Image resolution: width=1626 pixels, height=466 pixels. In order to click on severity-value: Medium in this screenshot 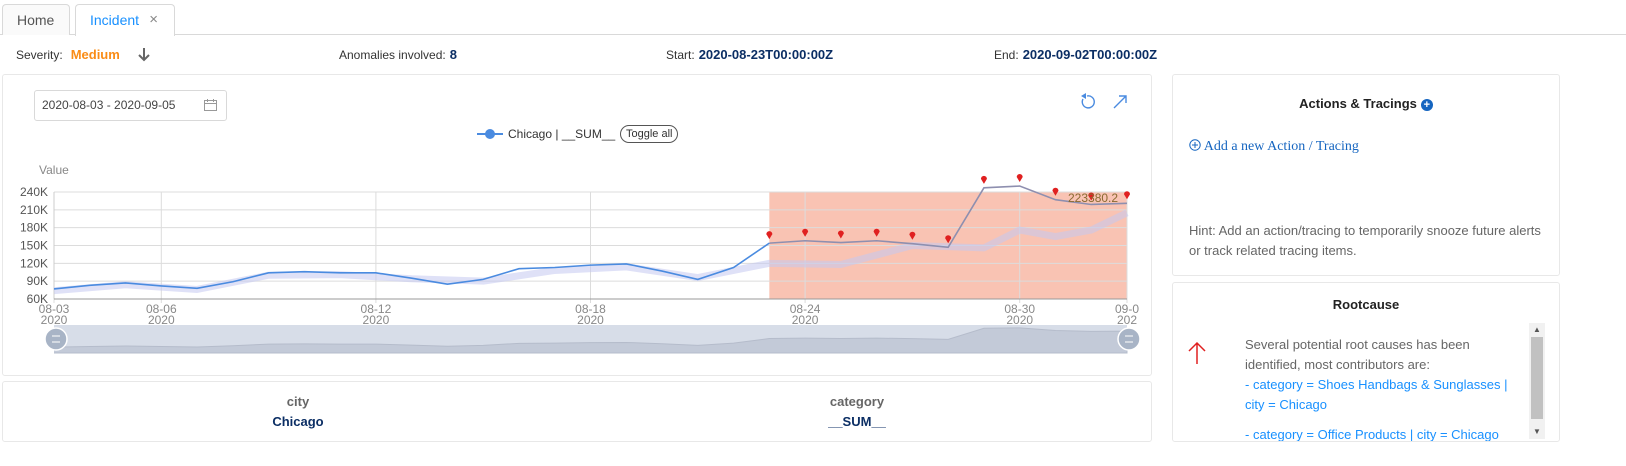, I will do `click(95, 54)`.